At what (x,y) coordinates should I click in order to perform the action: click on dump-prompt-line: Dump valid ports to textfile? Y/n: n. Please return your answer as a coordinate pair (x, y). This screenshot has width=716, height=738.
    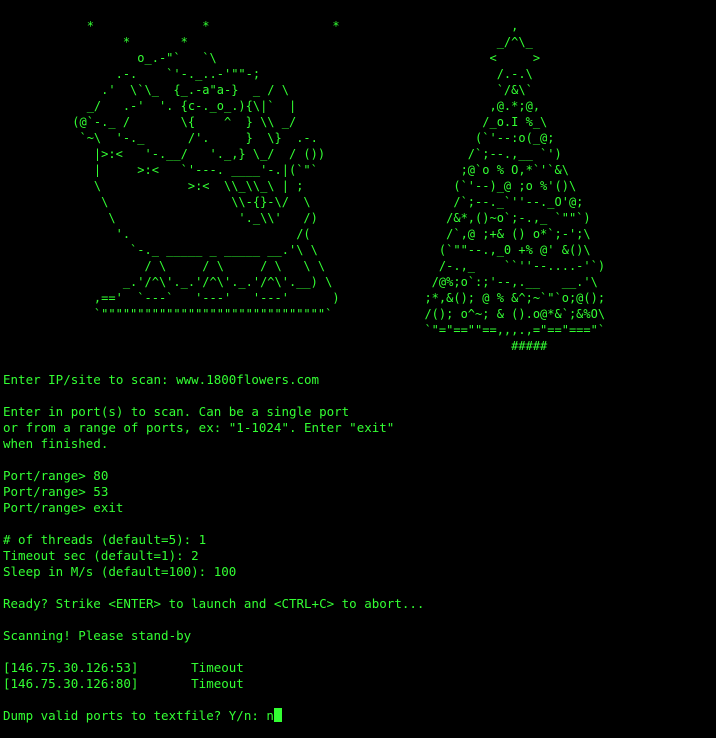
    Looking at the image, I should click on (358, 716).